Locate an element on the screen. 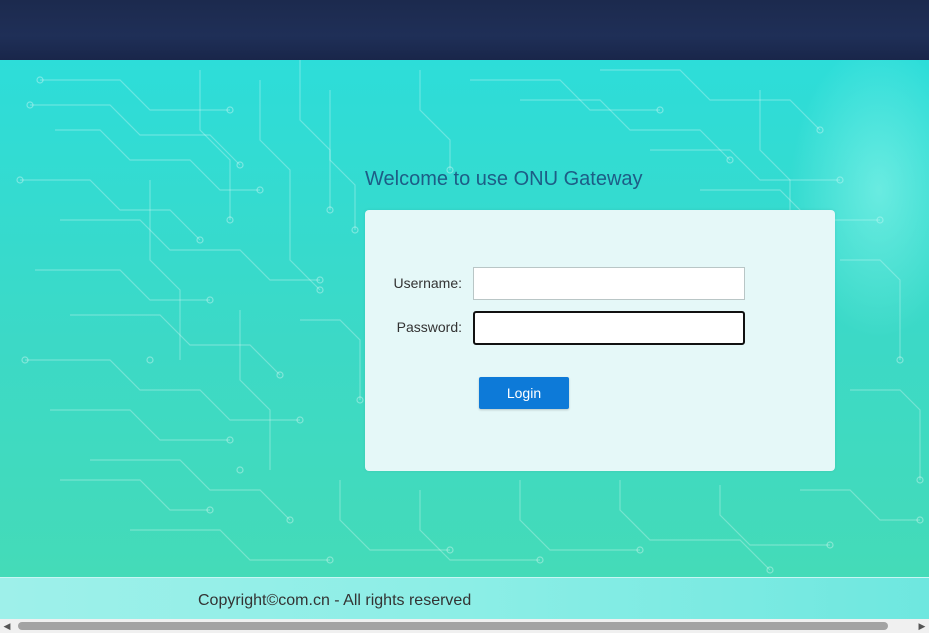 The image size is (929, 633). scroll-right-arrow-icon: ▶ is located at coordinates (922, 626).